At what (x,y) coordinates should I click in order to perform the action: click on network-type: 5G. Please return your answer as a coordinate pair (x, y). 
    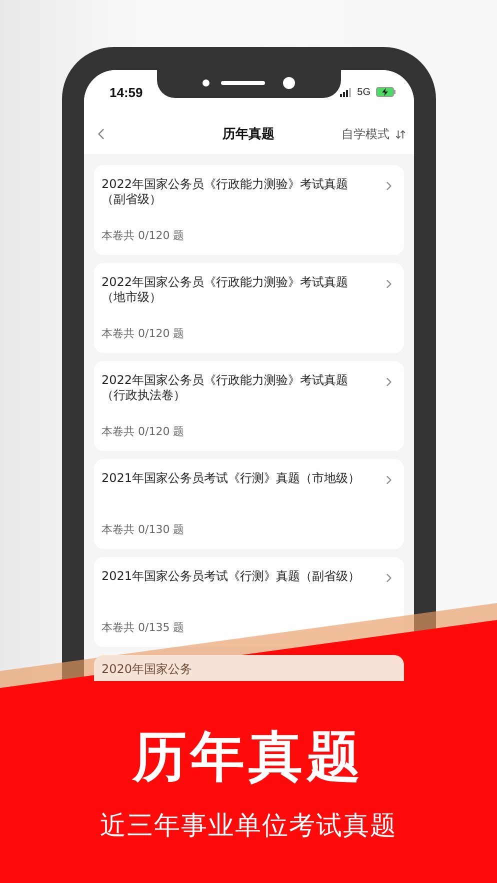
    Looking at the image, I should click on (363, 92).